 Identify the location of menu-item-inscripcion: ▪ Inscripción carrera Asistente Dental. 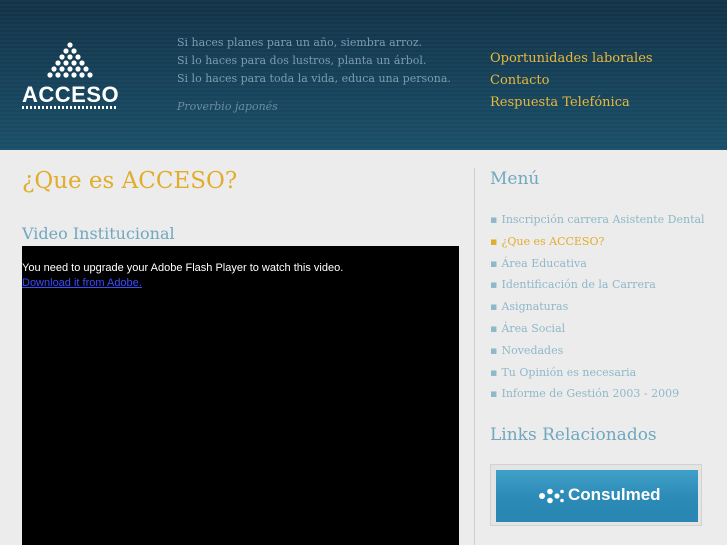
(597, 220).